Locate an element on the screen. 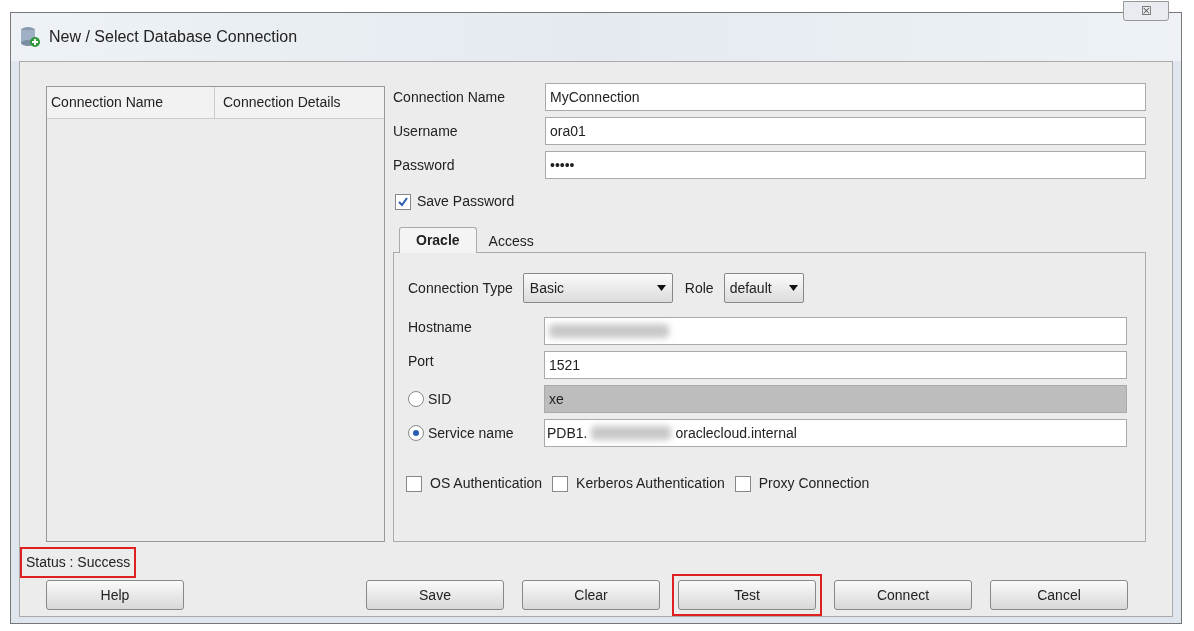  field-label: Connection Type is located at coordinates (460, 288).